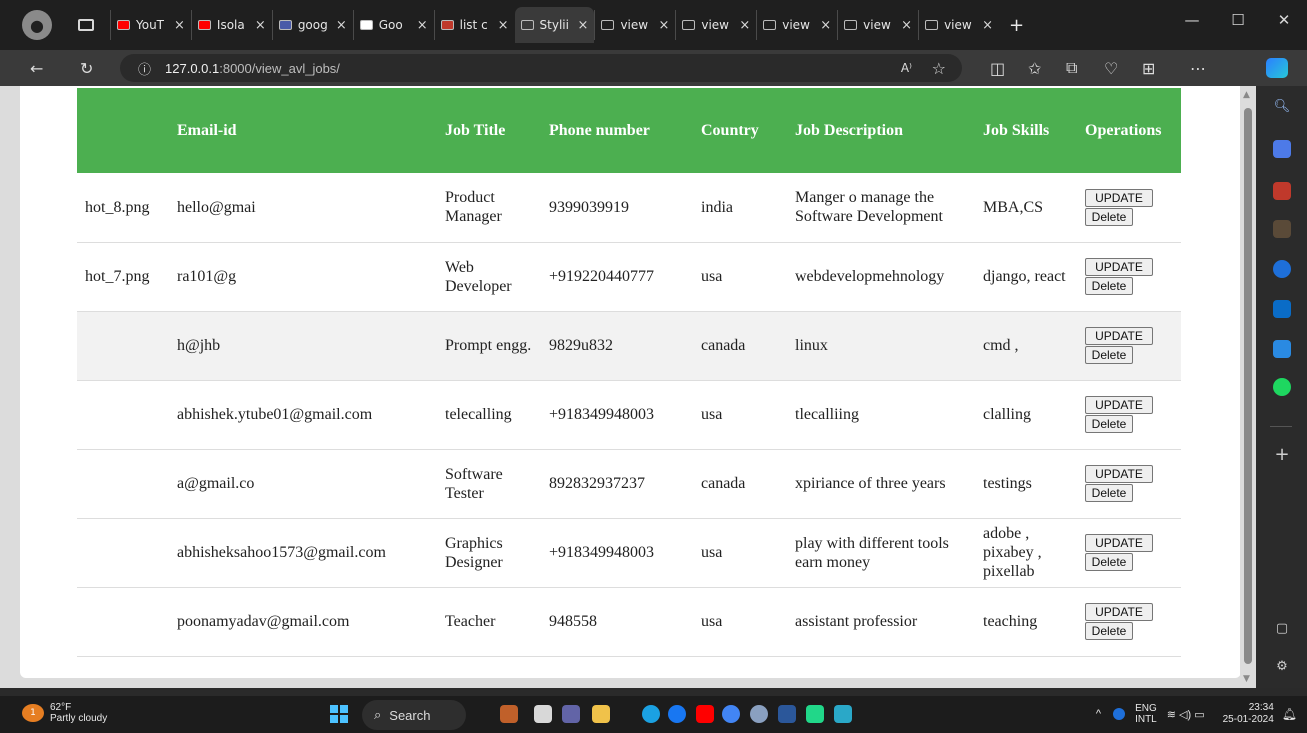 Image resolution: width=1307 pixels, height=733 pixels. Describe the element at coordinates (1282, 309) in the screenshot. I see `outlook-icon` at that location.